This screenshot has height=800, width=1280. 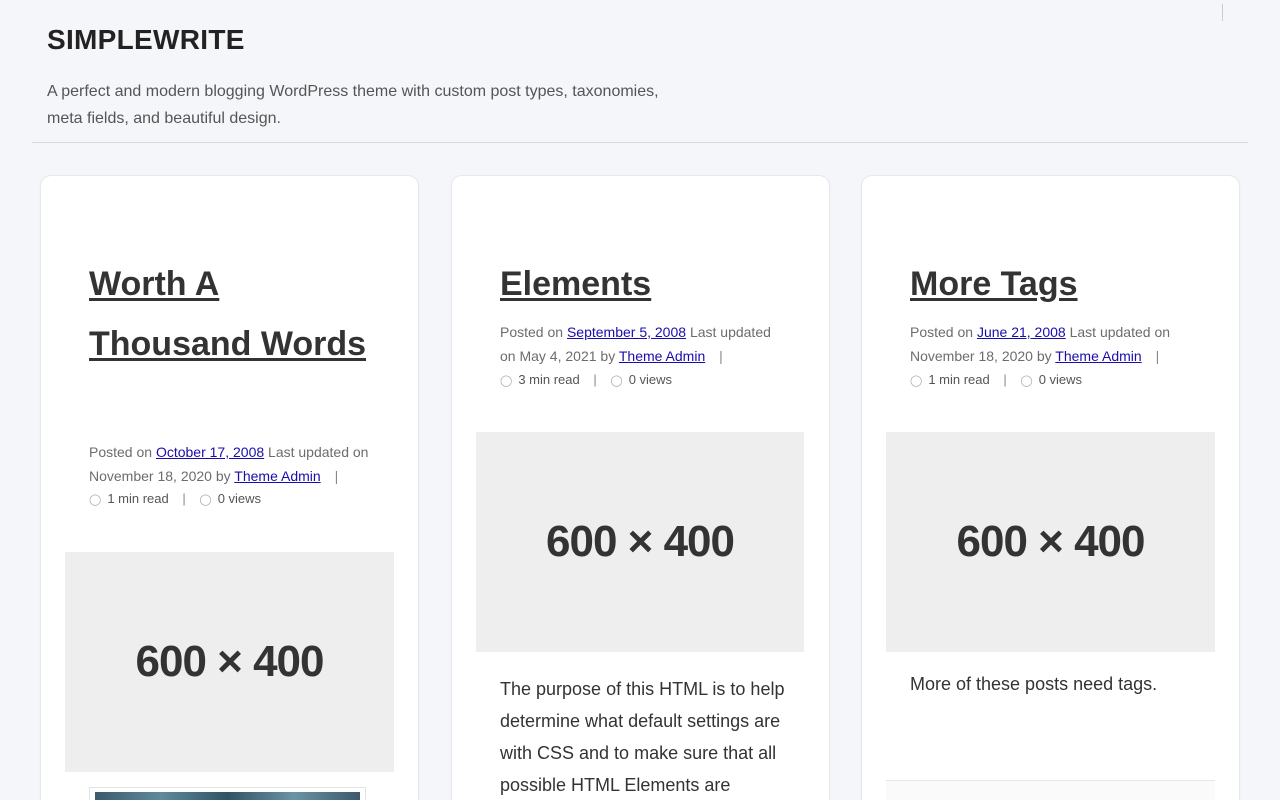 I want to click on post-excerpt: More of these posts need tags., so click(x=1034, y=684).